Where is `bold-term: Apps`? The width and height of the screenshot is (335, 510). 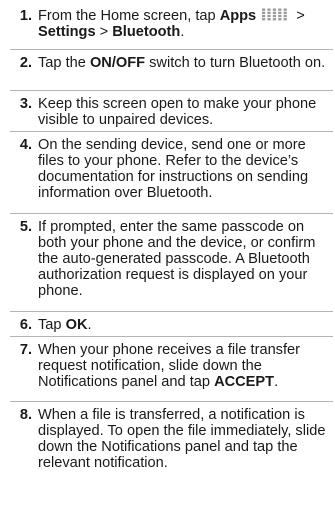 bold-term: Apps is located at coordinates (238, 16).